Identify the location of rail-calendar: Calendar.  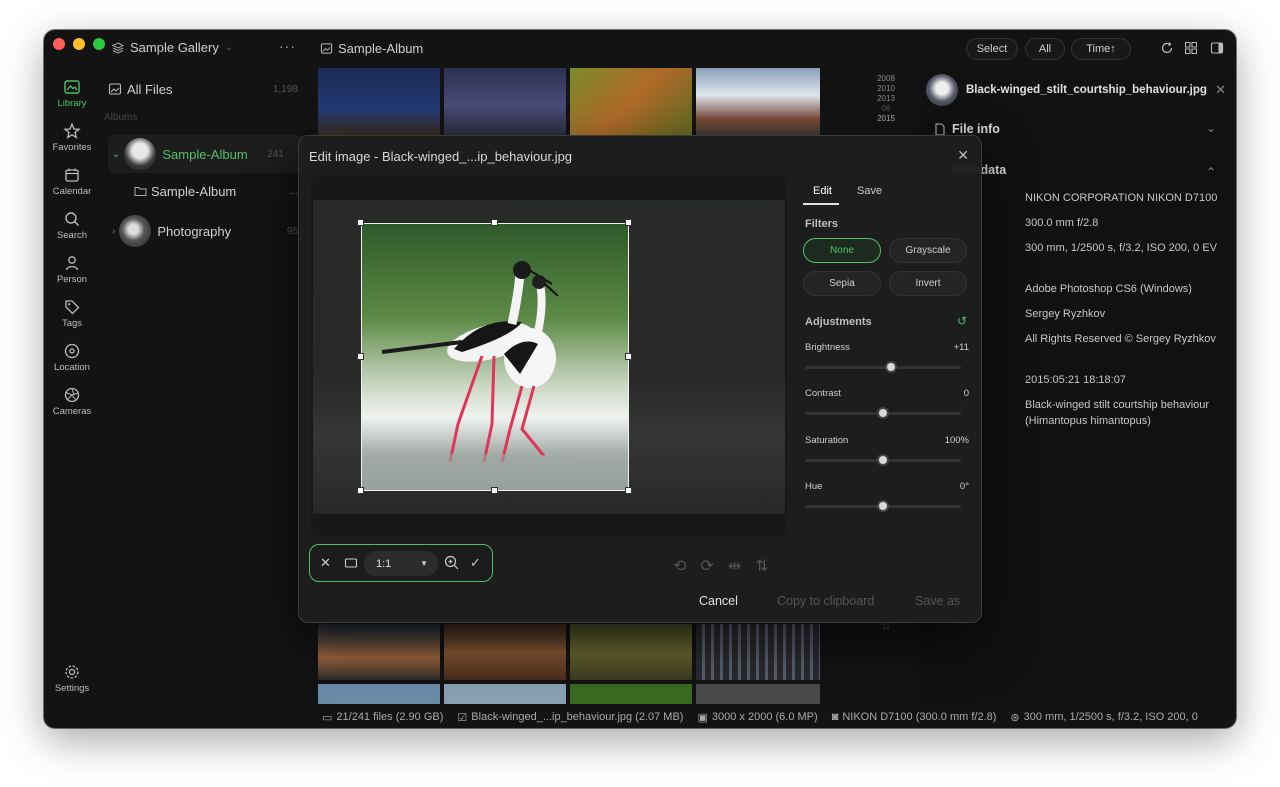
(72, 181).